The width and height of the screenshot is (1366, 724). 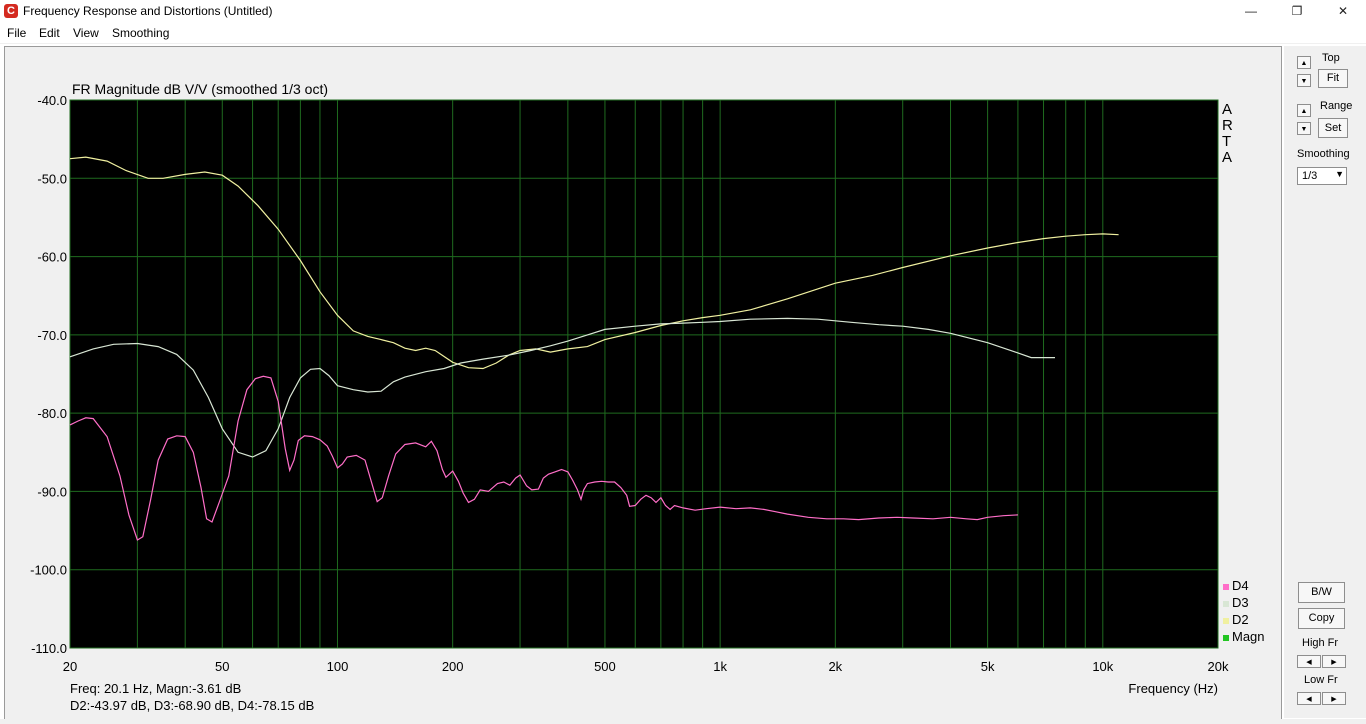 What do you see at coordinates (1102, 666) in the screenshot?
I see `x-tick-label: 10k` at bounding box center [1102, 666].